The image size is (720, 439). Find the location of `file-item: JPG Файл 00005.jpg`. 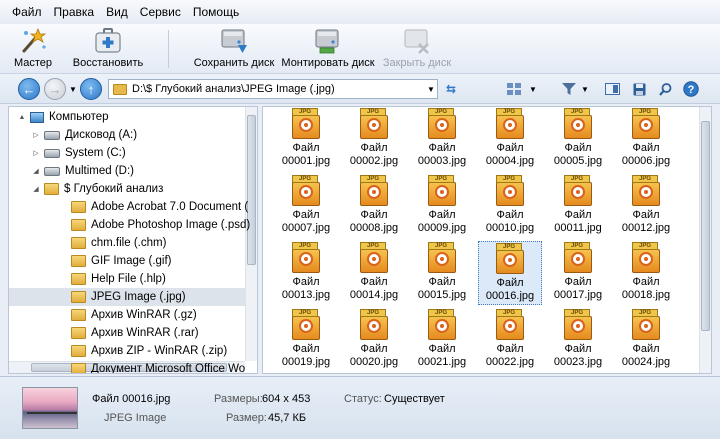

file-item: JPG Файл 00005.jpg is located at coordinates (578, 139).